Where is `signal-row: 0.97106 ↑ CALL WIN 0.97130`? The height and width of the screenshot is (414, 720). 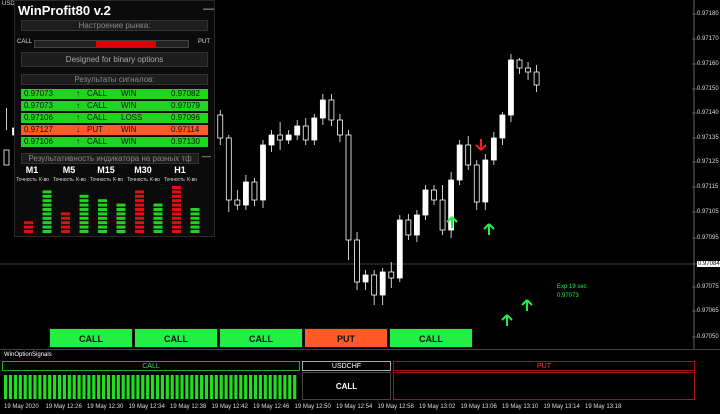 signal-row: 0.97106 ↑ CALL WIN 0.97130 is located at coordinates (114, 142).